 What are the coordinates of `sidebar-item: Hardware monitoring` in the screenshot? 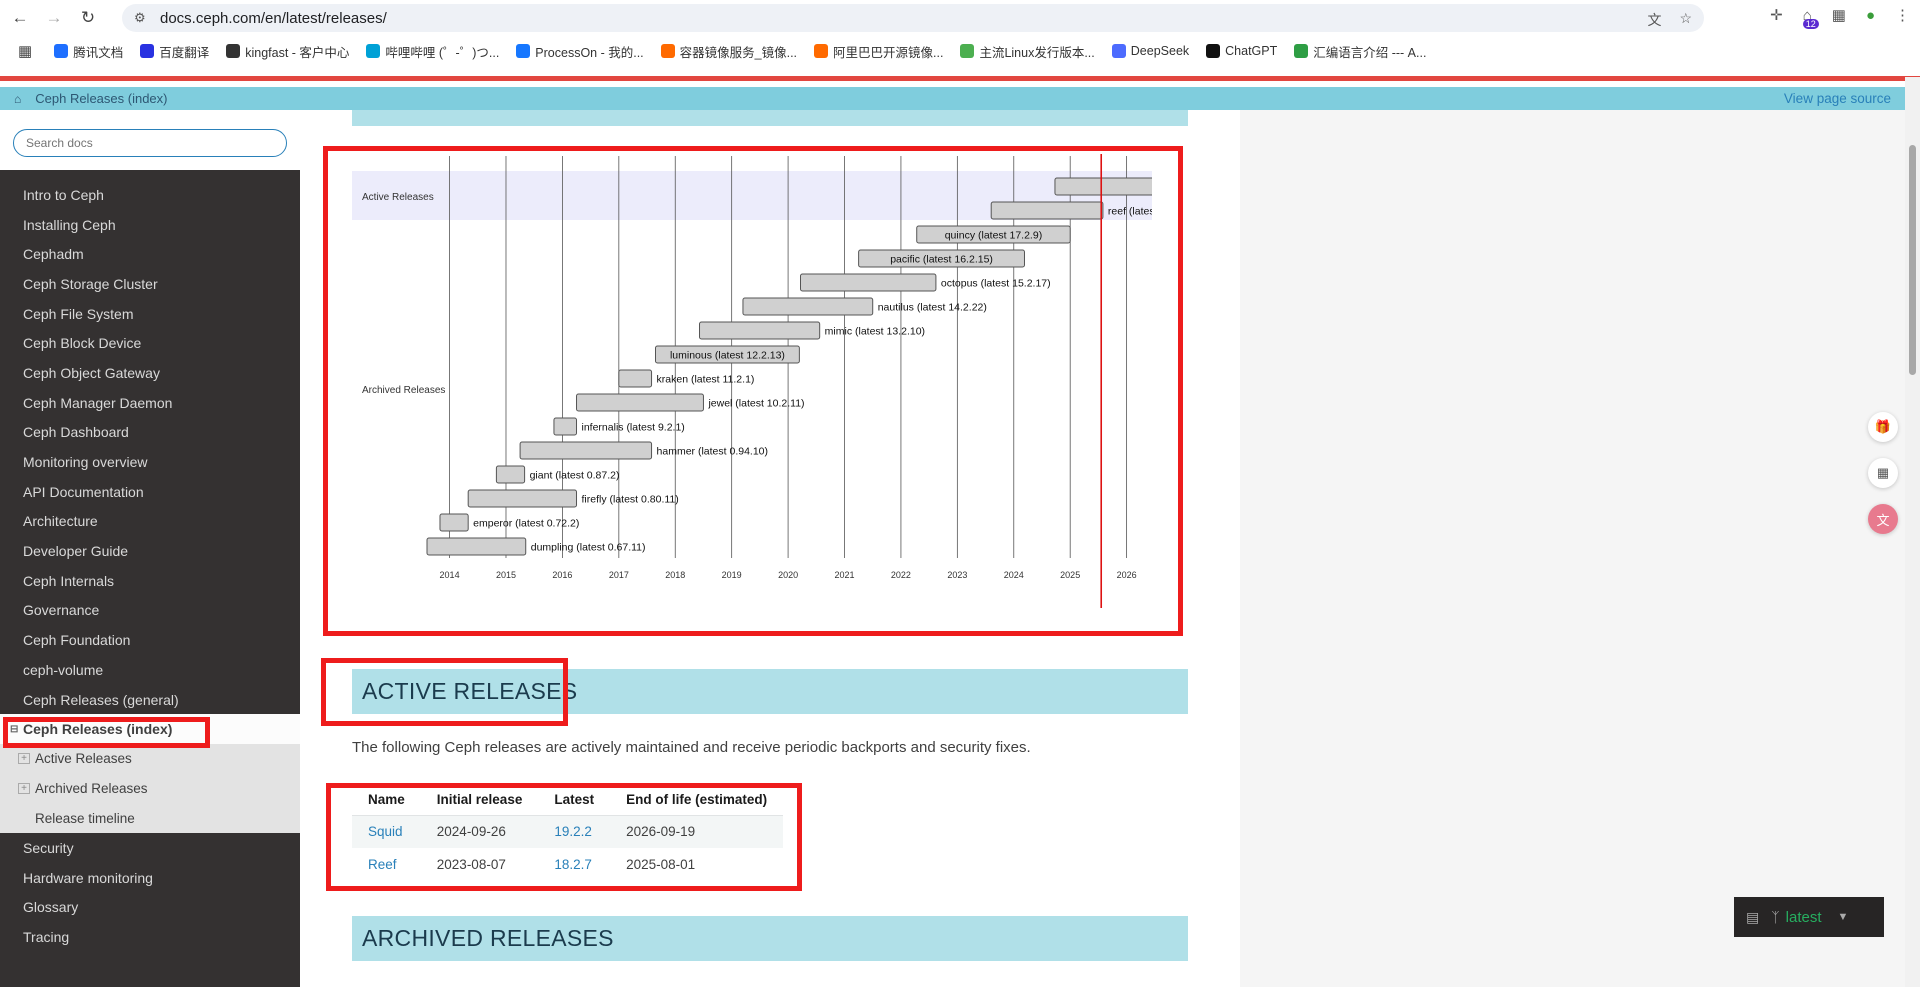 It's located at (150, 878).